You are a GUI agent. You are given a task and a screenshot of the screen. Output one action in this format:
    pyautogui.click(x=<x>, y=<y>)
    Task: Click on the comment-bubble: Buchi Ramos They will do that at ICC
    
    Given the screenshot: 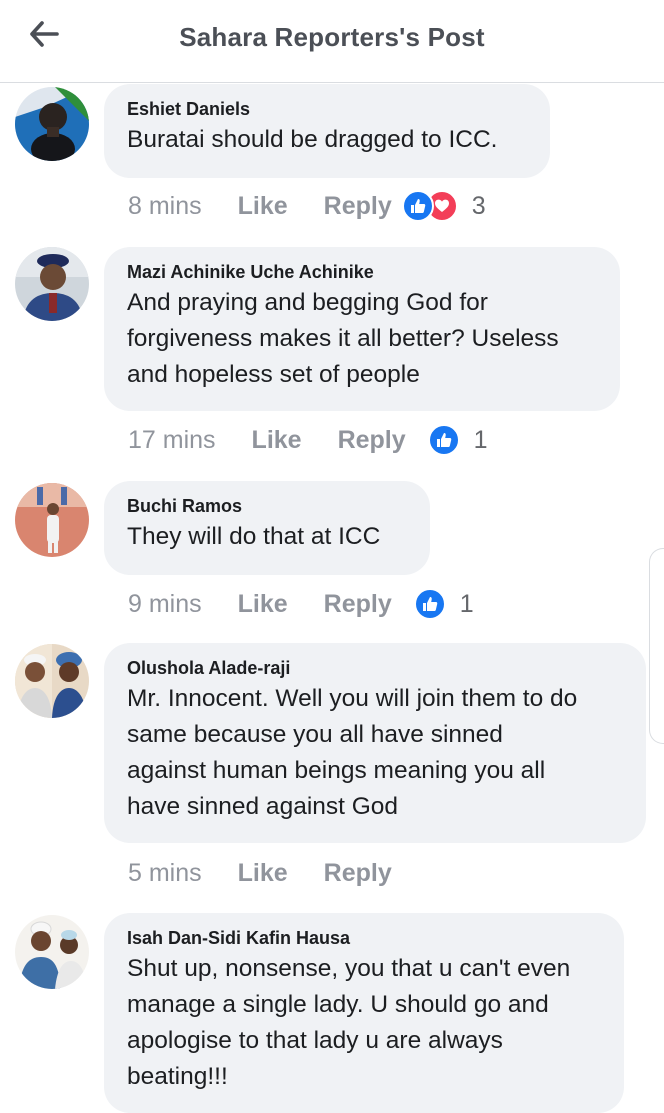 What is the action you would take?
    pyautogui.click(x=267, y=528)
    